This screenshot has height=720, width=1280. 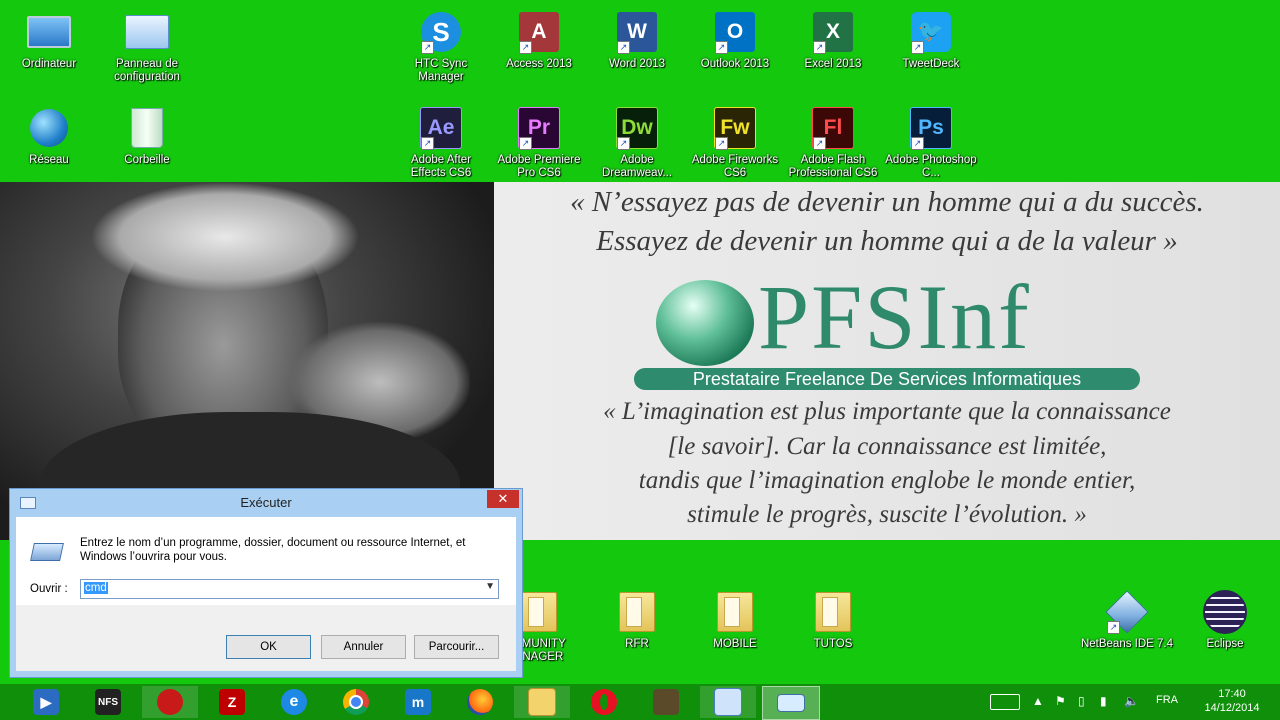 What do you see at coordinates (108, 702) in the screenshot?
I see `taskbar-item-nfs: NFS` at bounding box center [108, 702].